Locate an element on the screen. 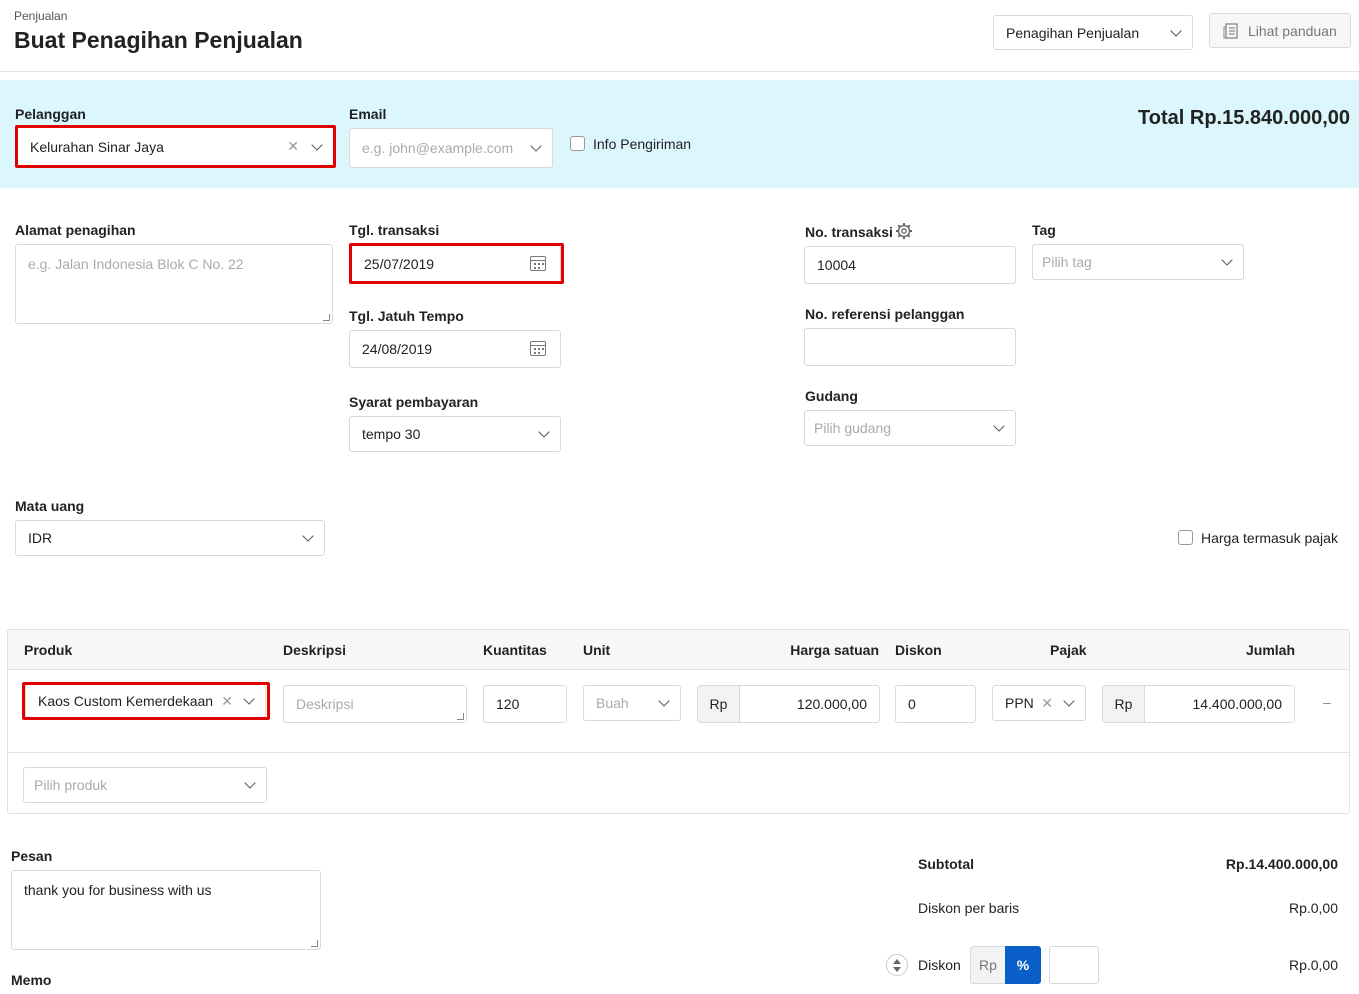  billing-address-placeholder: e.g. Jalan Indonesia Blok C No. 22 is located at coordinates (136, 264).